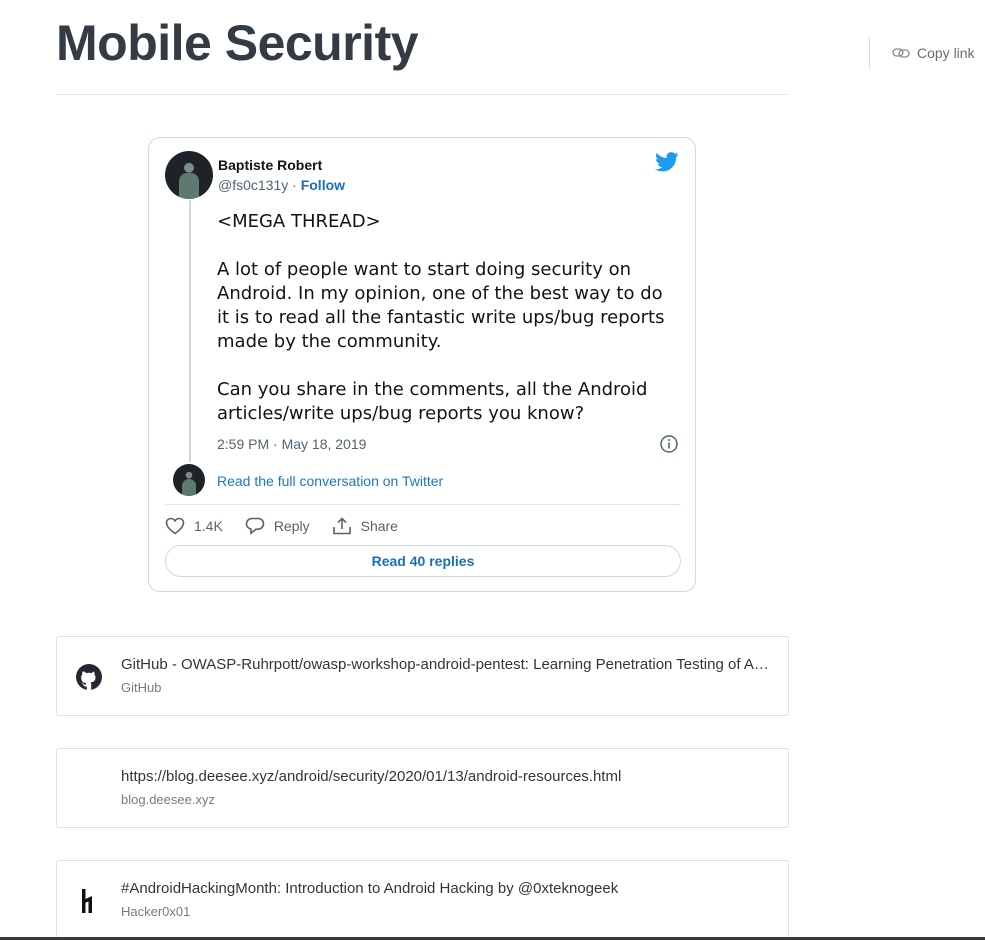 This screenshot has width=985, height=940. Describe the element at coordinates (323, 185) in the screenshot. I see `follow-link: Follow` at that location.